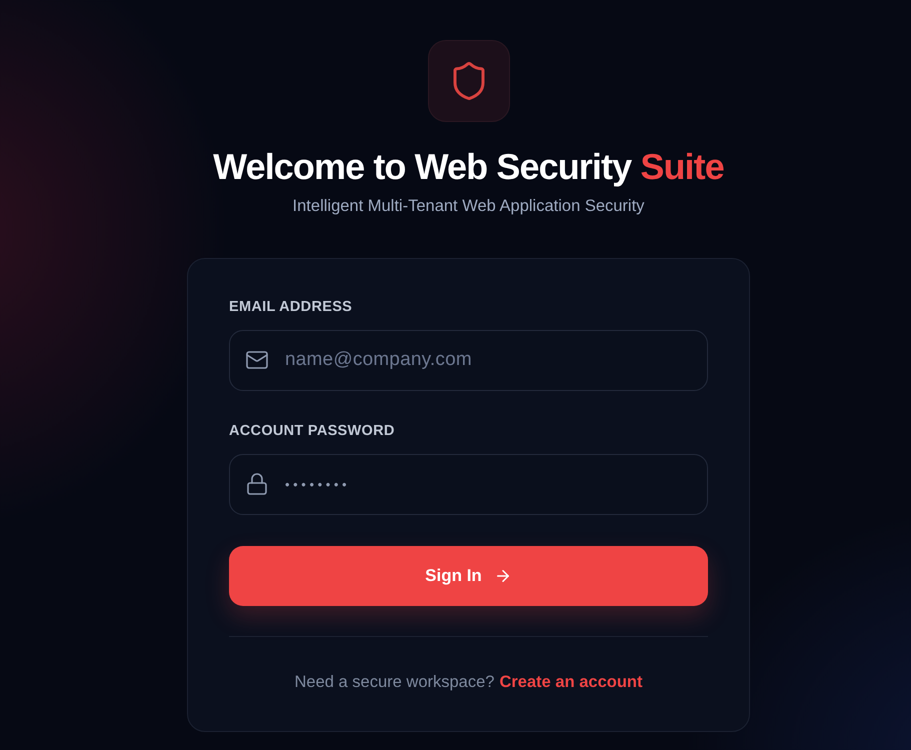 Image resolution: width=911 pixels, height=750 pixels. Describe the element at coordinates (468, 207) in the screenshot. I see `page-subtitle: Intelligent Multi-Tenant Web Application Security` at that location.